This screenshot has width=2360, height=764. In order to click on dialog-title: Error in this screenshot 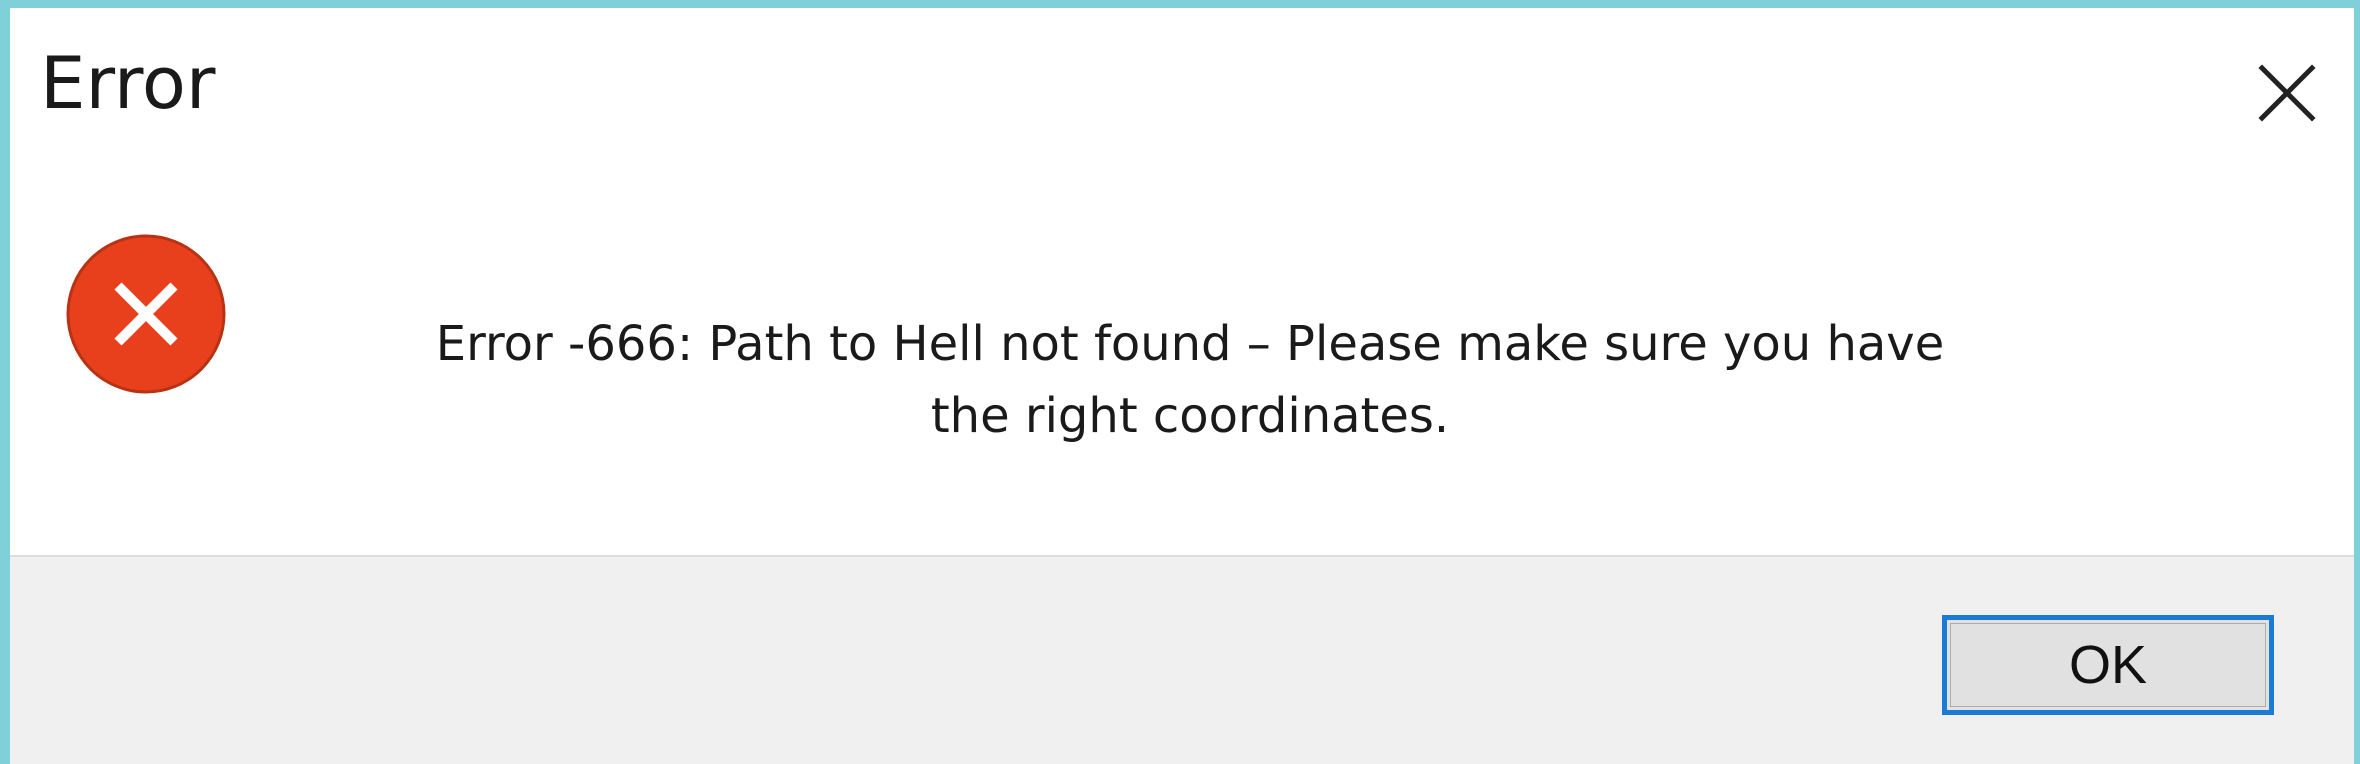, I will do `click(128, 83)`.